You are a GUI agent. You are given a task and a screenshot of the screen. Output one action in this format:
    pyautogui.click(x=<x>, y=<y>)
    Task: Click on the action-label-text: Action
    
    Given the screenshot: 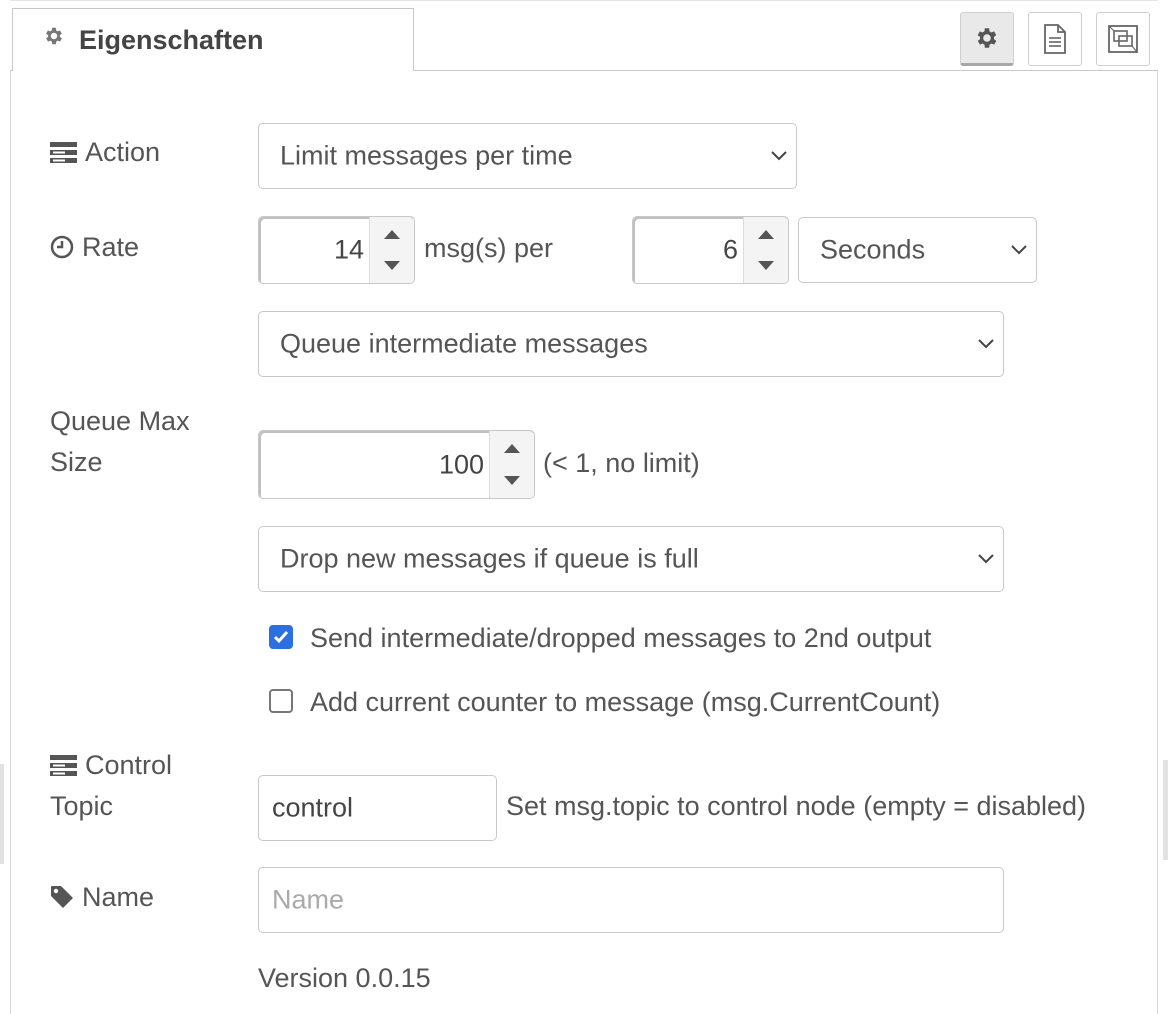 What is the action you would take?
    pyautogui.click(x=123, y=152)
    